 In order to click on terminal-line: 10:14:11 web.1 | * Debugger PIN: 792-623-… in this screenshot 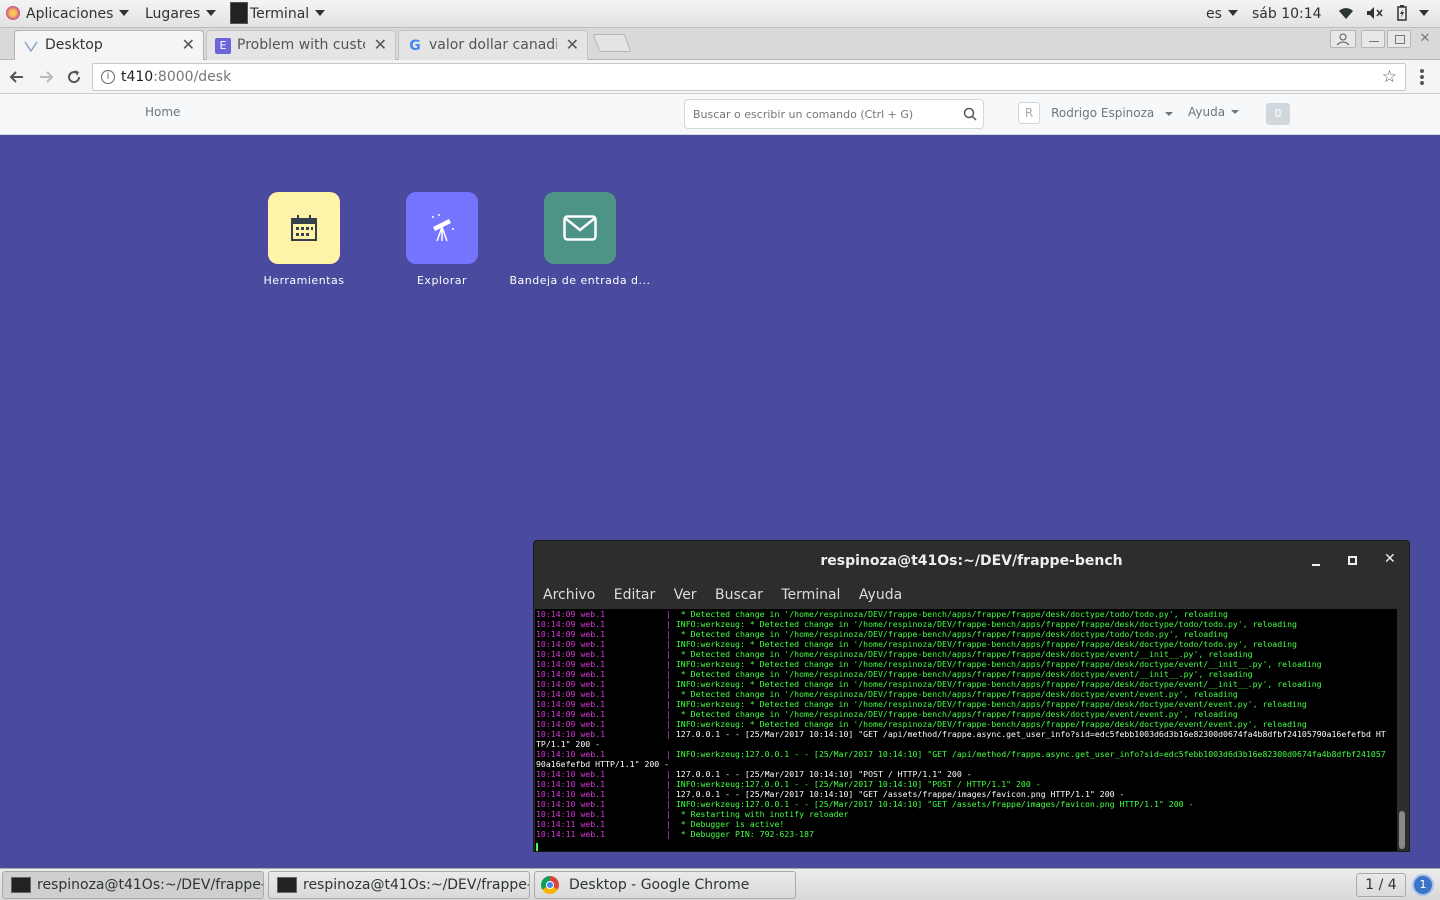, I will do `click(966, 834)`.